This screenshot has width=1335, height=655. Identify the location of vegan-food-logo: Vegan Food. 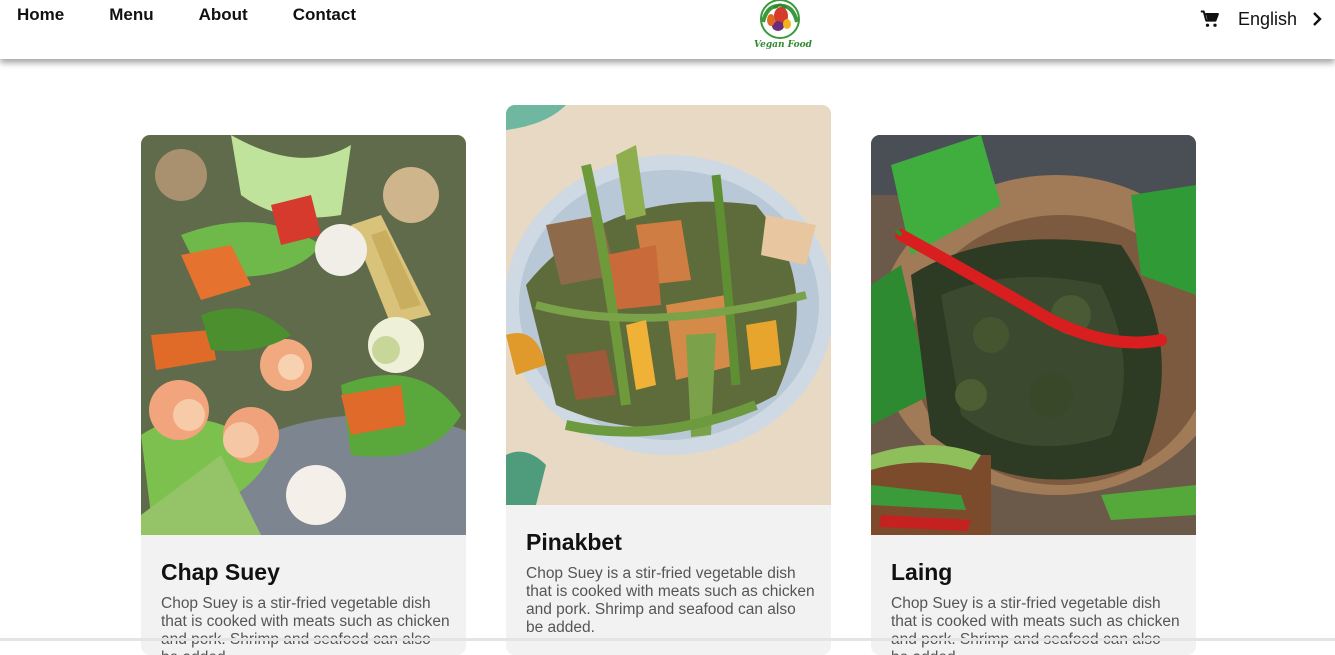
(783, 27).